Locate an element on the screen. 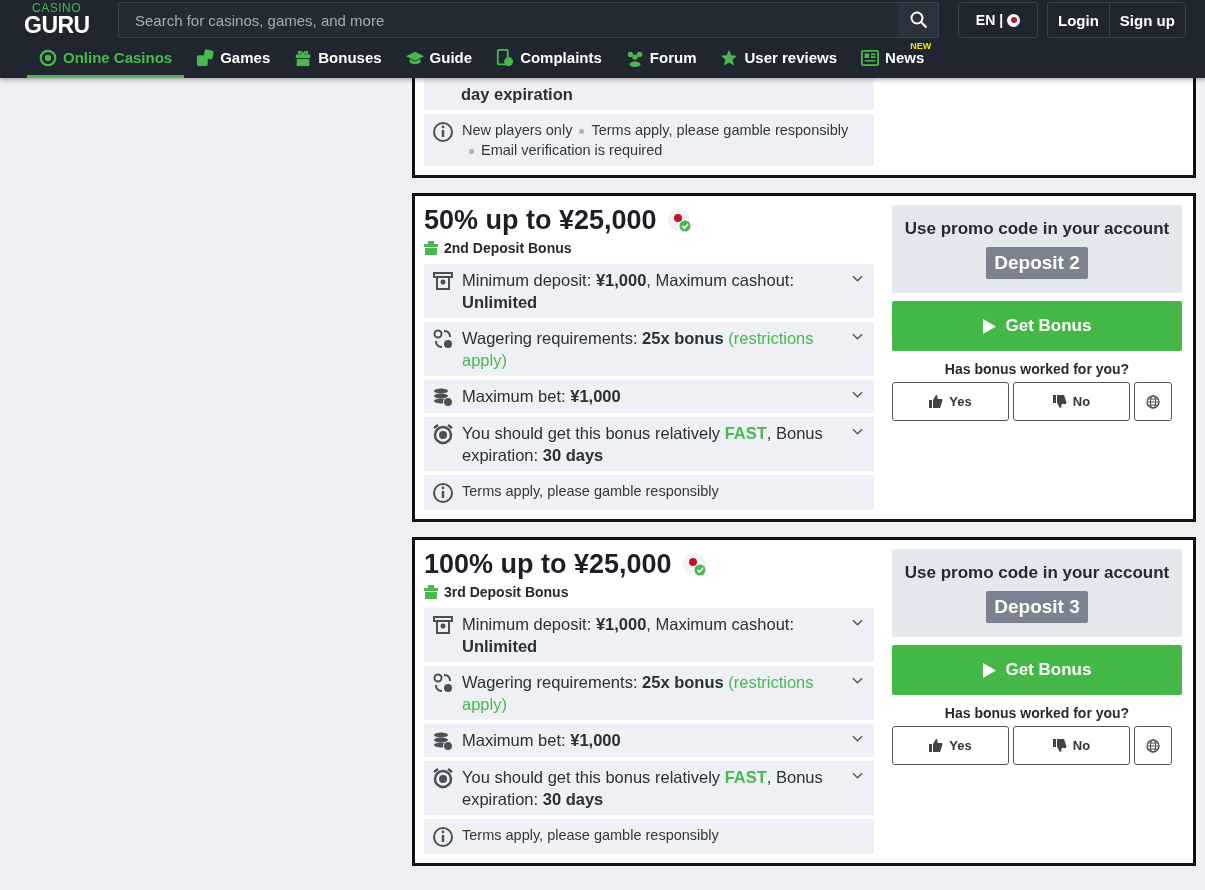  promo-code: Deposit 2 is located at coordinates (1037, 263).